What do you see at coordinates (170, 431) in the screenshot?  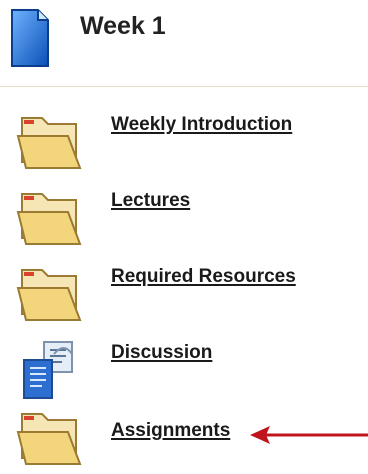 I see `link-assignments: Assignments` at bounding box center [170, 431].